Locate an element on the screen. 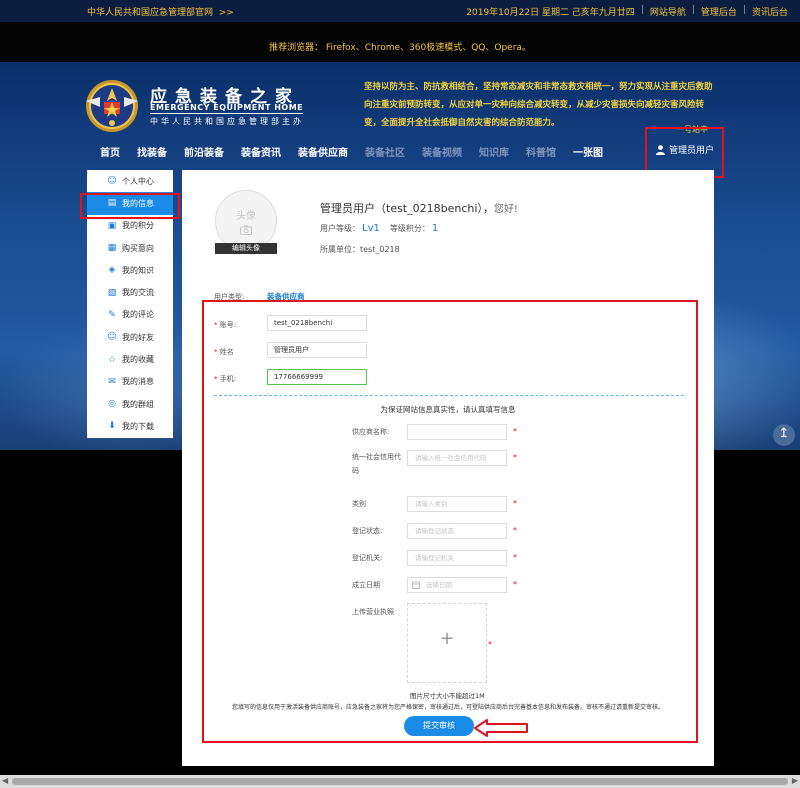 The image size is (800, 788). group-icon: ◎ is located at coordinates (112, 404).